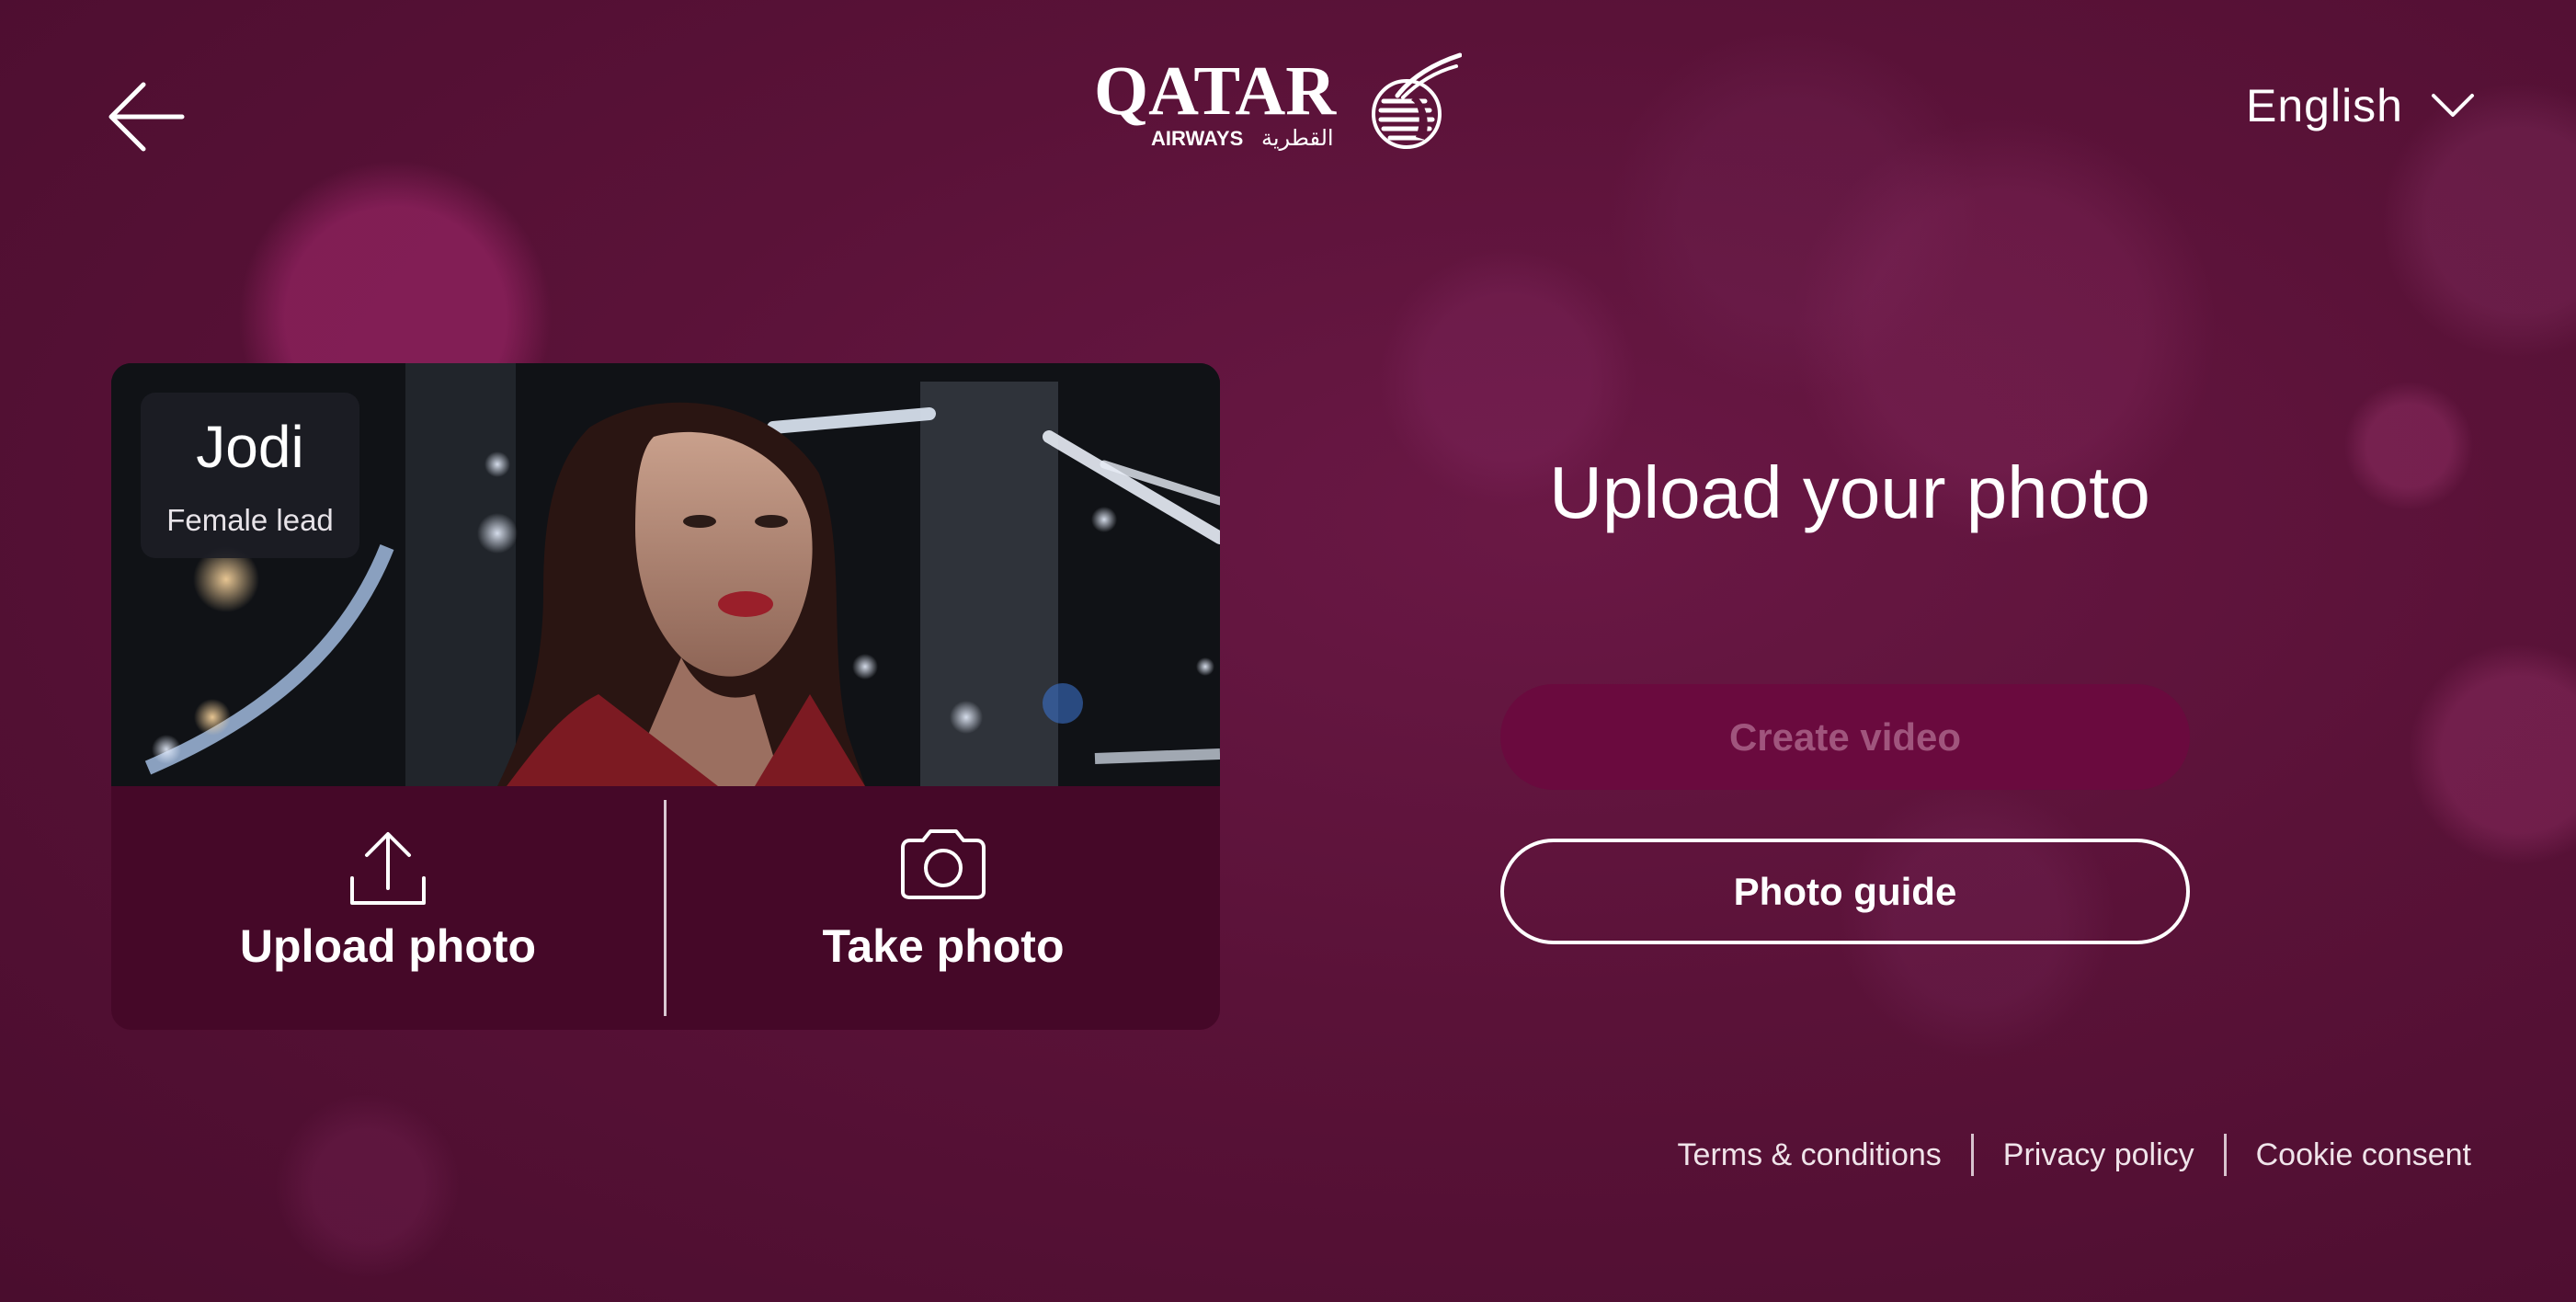 Image resolution: width=2576 pixels, height=1302 pixels. I want to click on cookie-link: Cookie consent, so click(2363, 1155).